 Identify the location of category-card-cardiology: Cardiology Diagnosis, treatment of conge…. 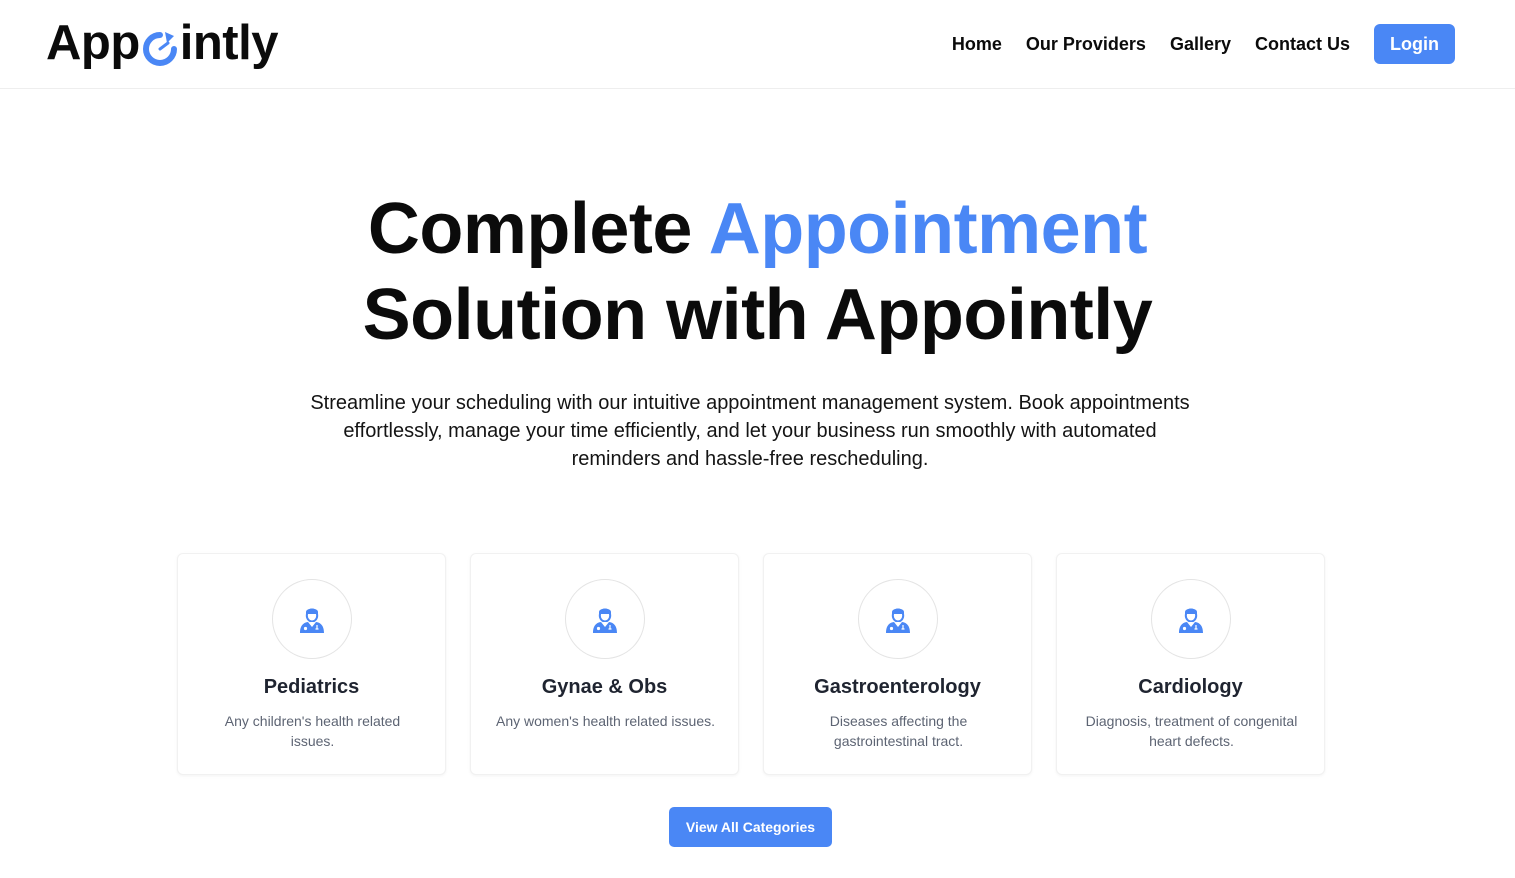
(1190, 664).